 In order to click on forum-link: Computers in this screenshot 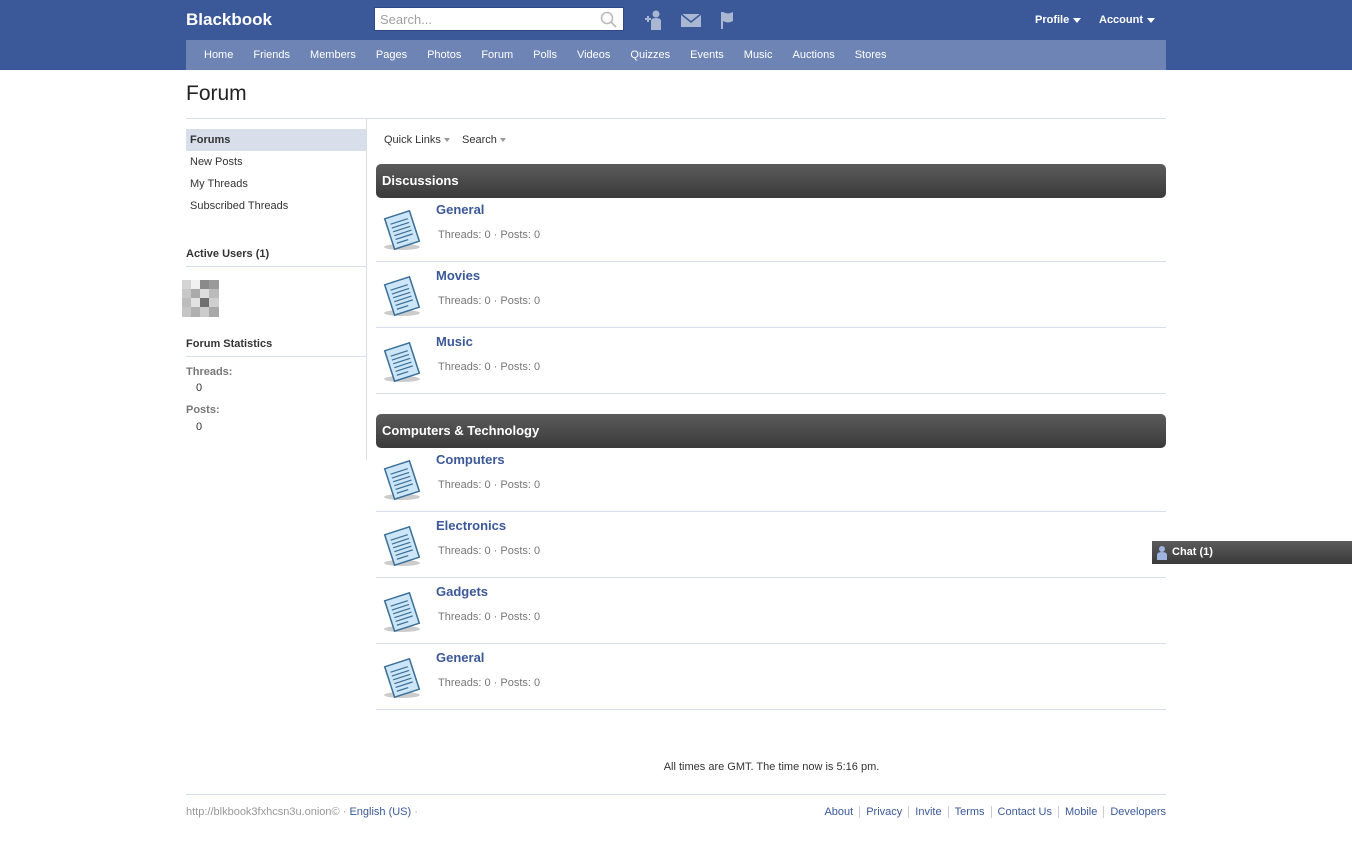, I will do `click(470, 459)`.